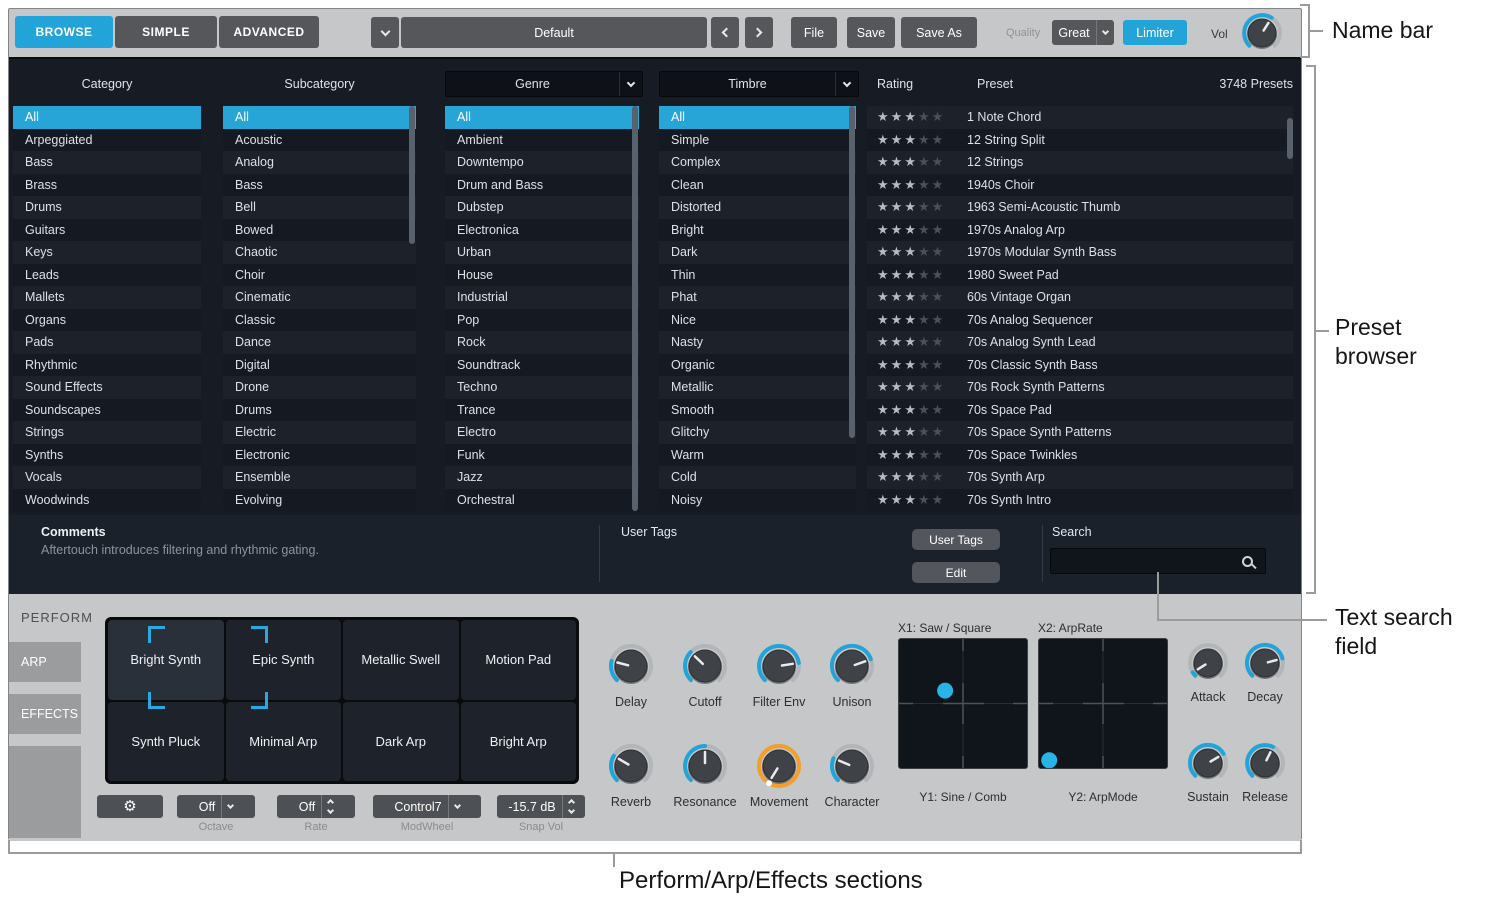  I want to click on xy-pad, so click(963, 703).